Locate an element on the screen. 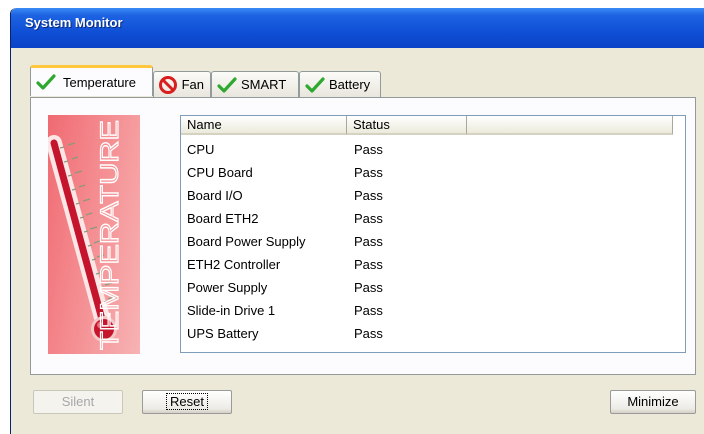 This screenshot has height=434, width=704. table-row: CPU Board Pass is located at coordinates (433, 172).